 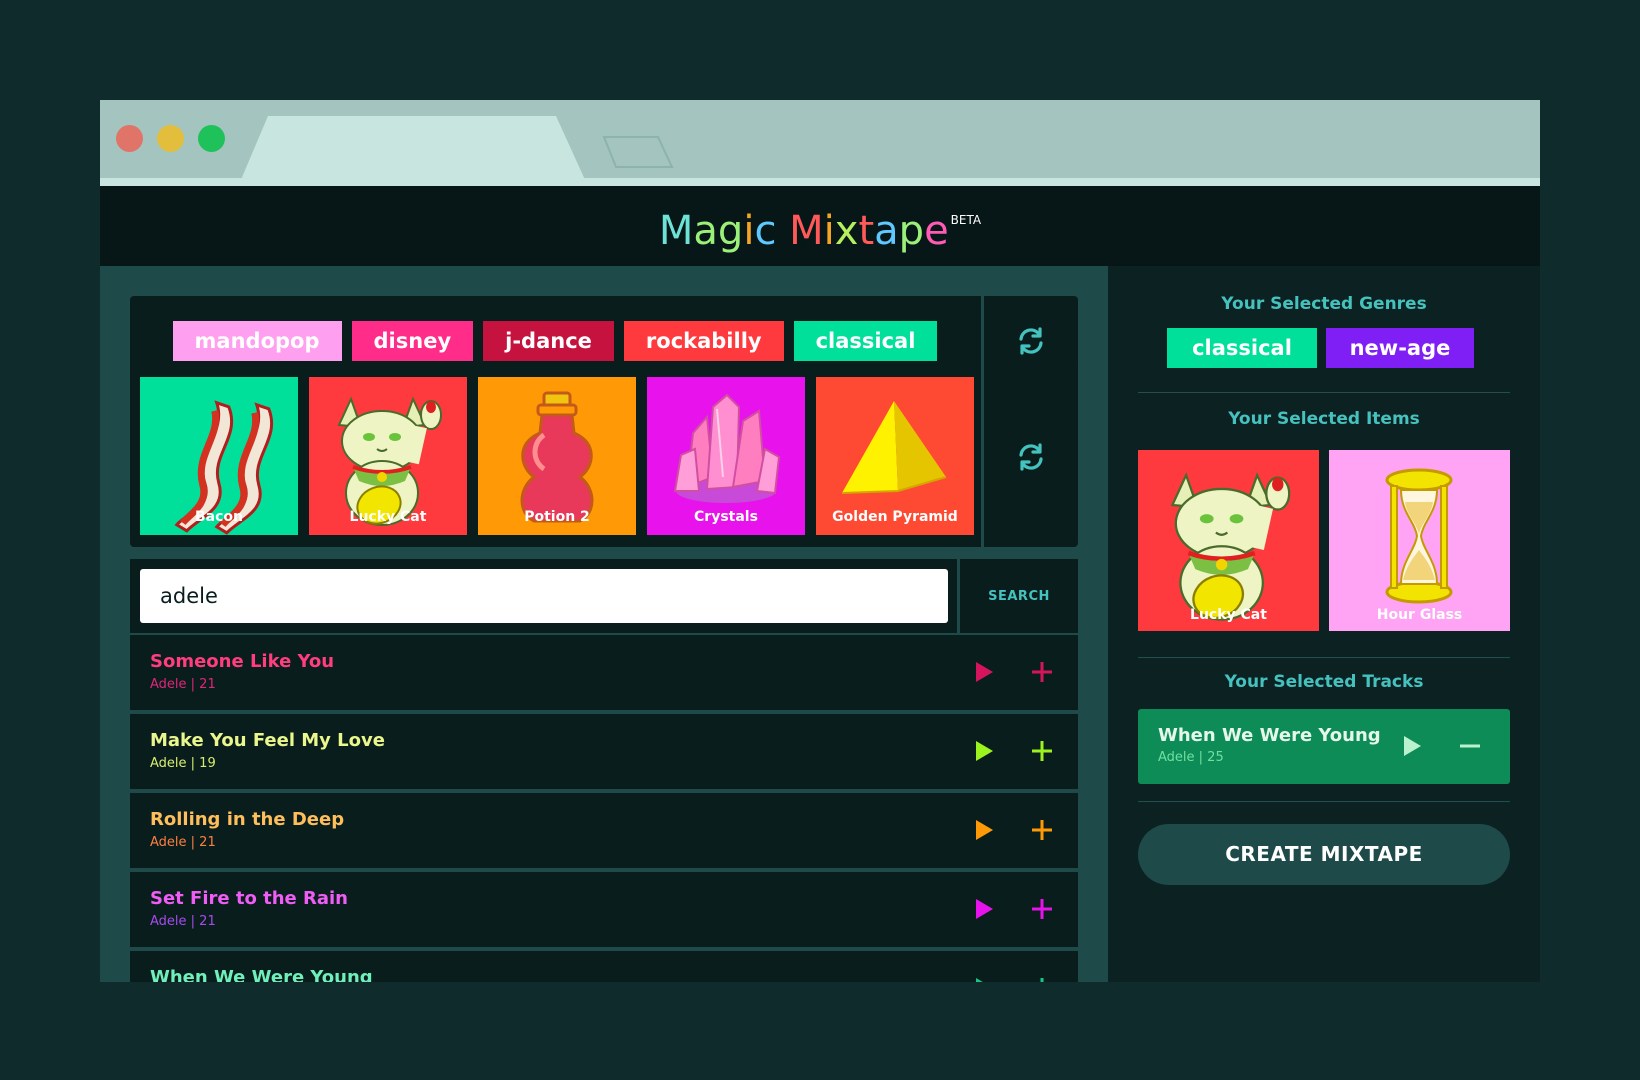 I want to click on item-card-crystals: Crystals, so click(x=726, y=456).